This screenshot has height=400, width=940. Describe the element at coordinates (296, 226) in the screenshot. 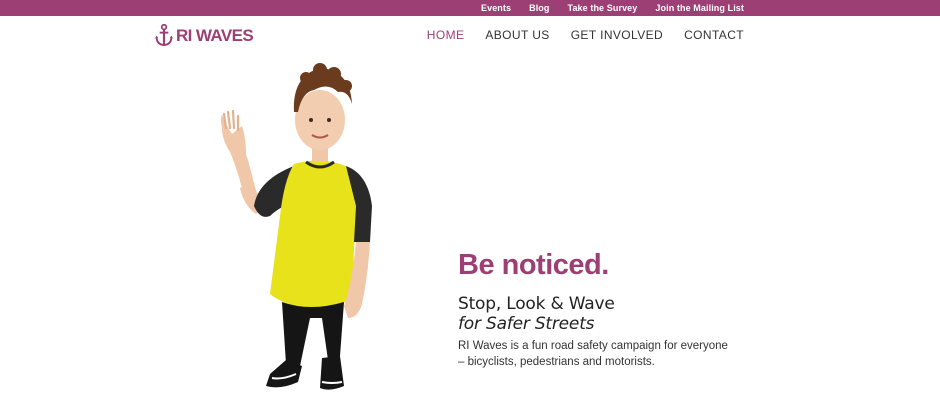

I see `hero-image-boy-waving` at that location.